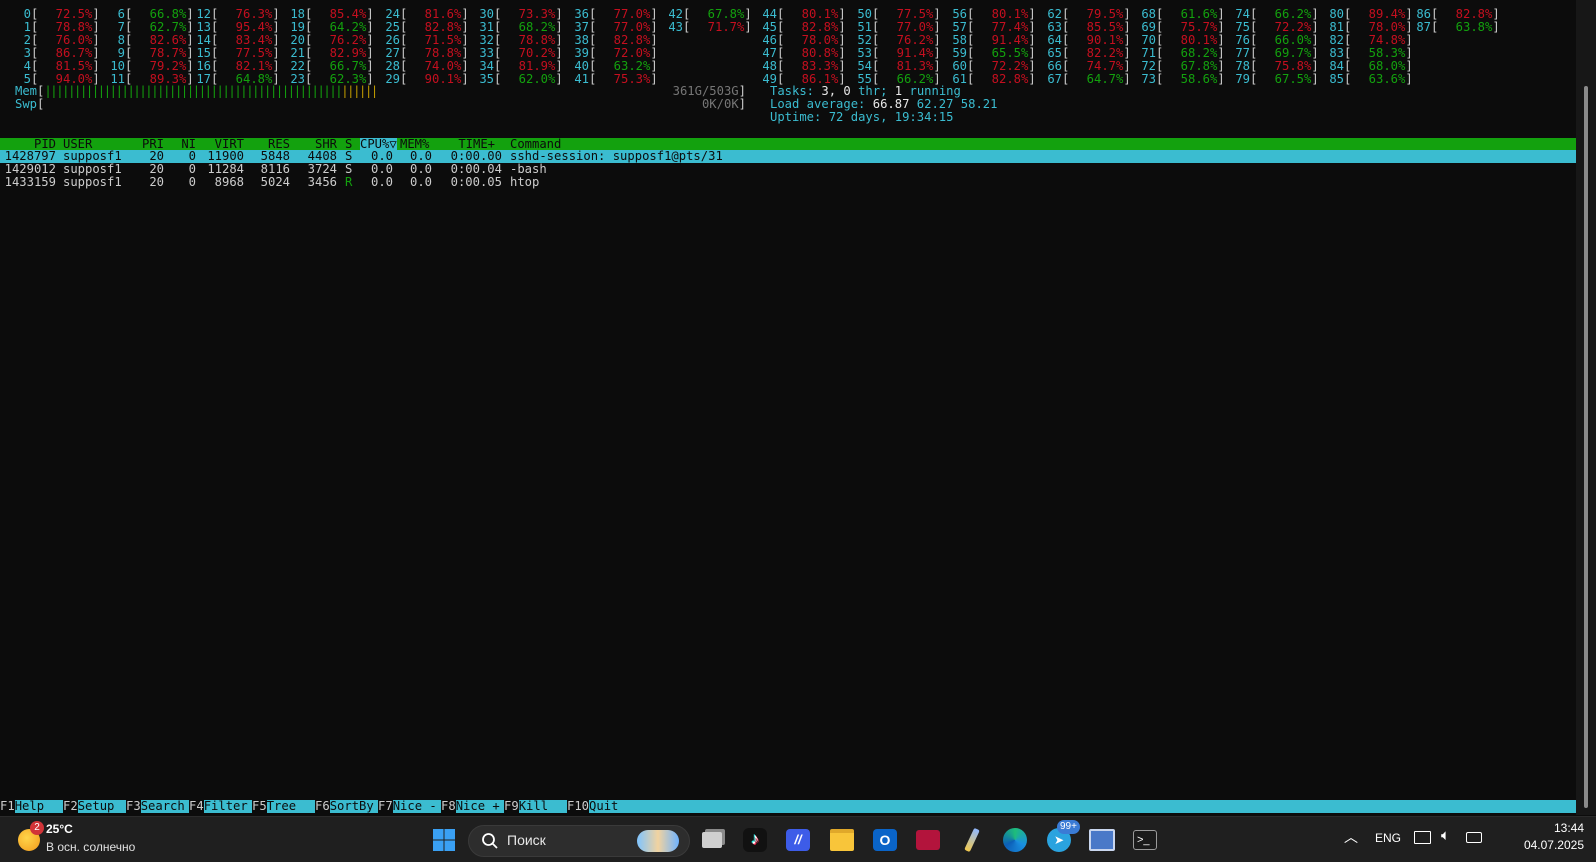  What do you see at coordinates (443, 79) in the screenshot?
I see `cpu-usage-value: 90.1%` at bounding box center [443, 79].